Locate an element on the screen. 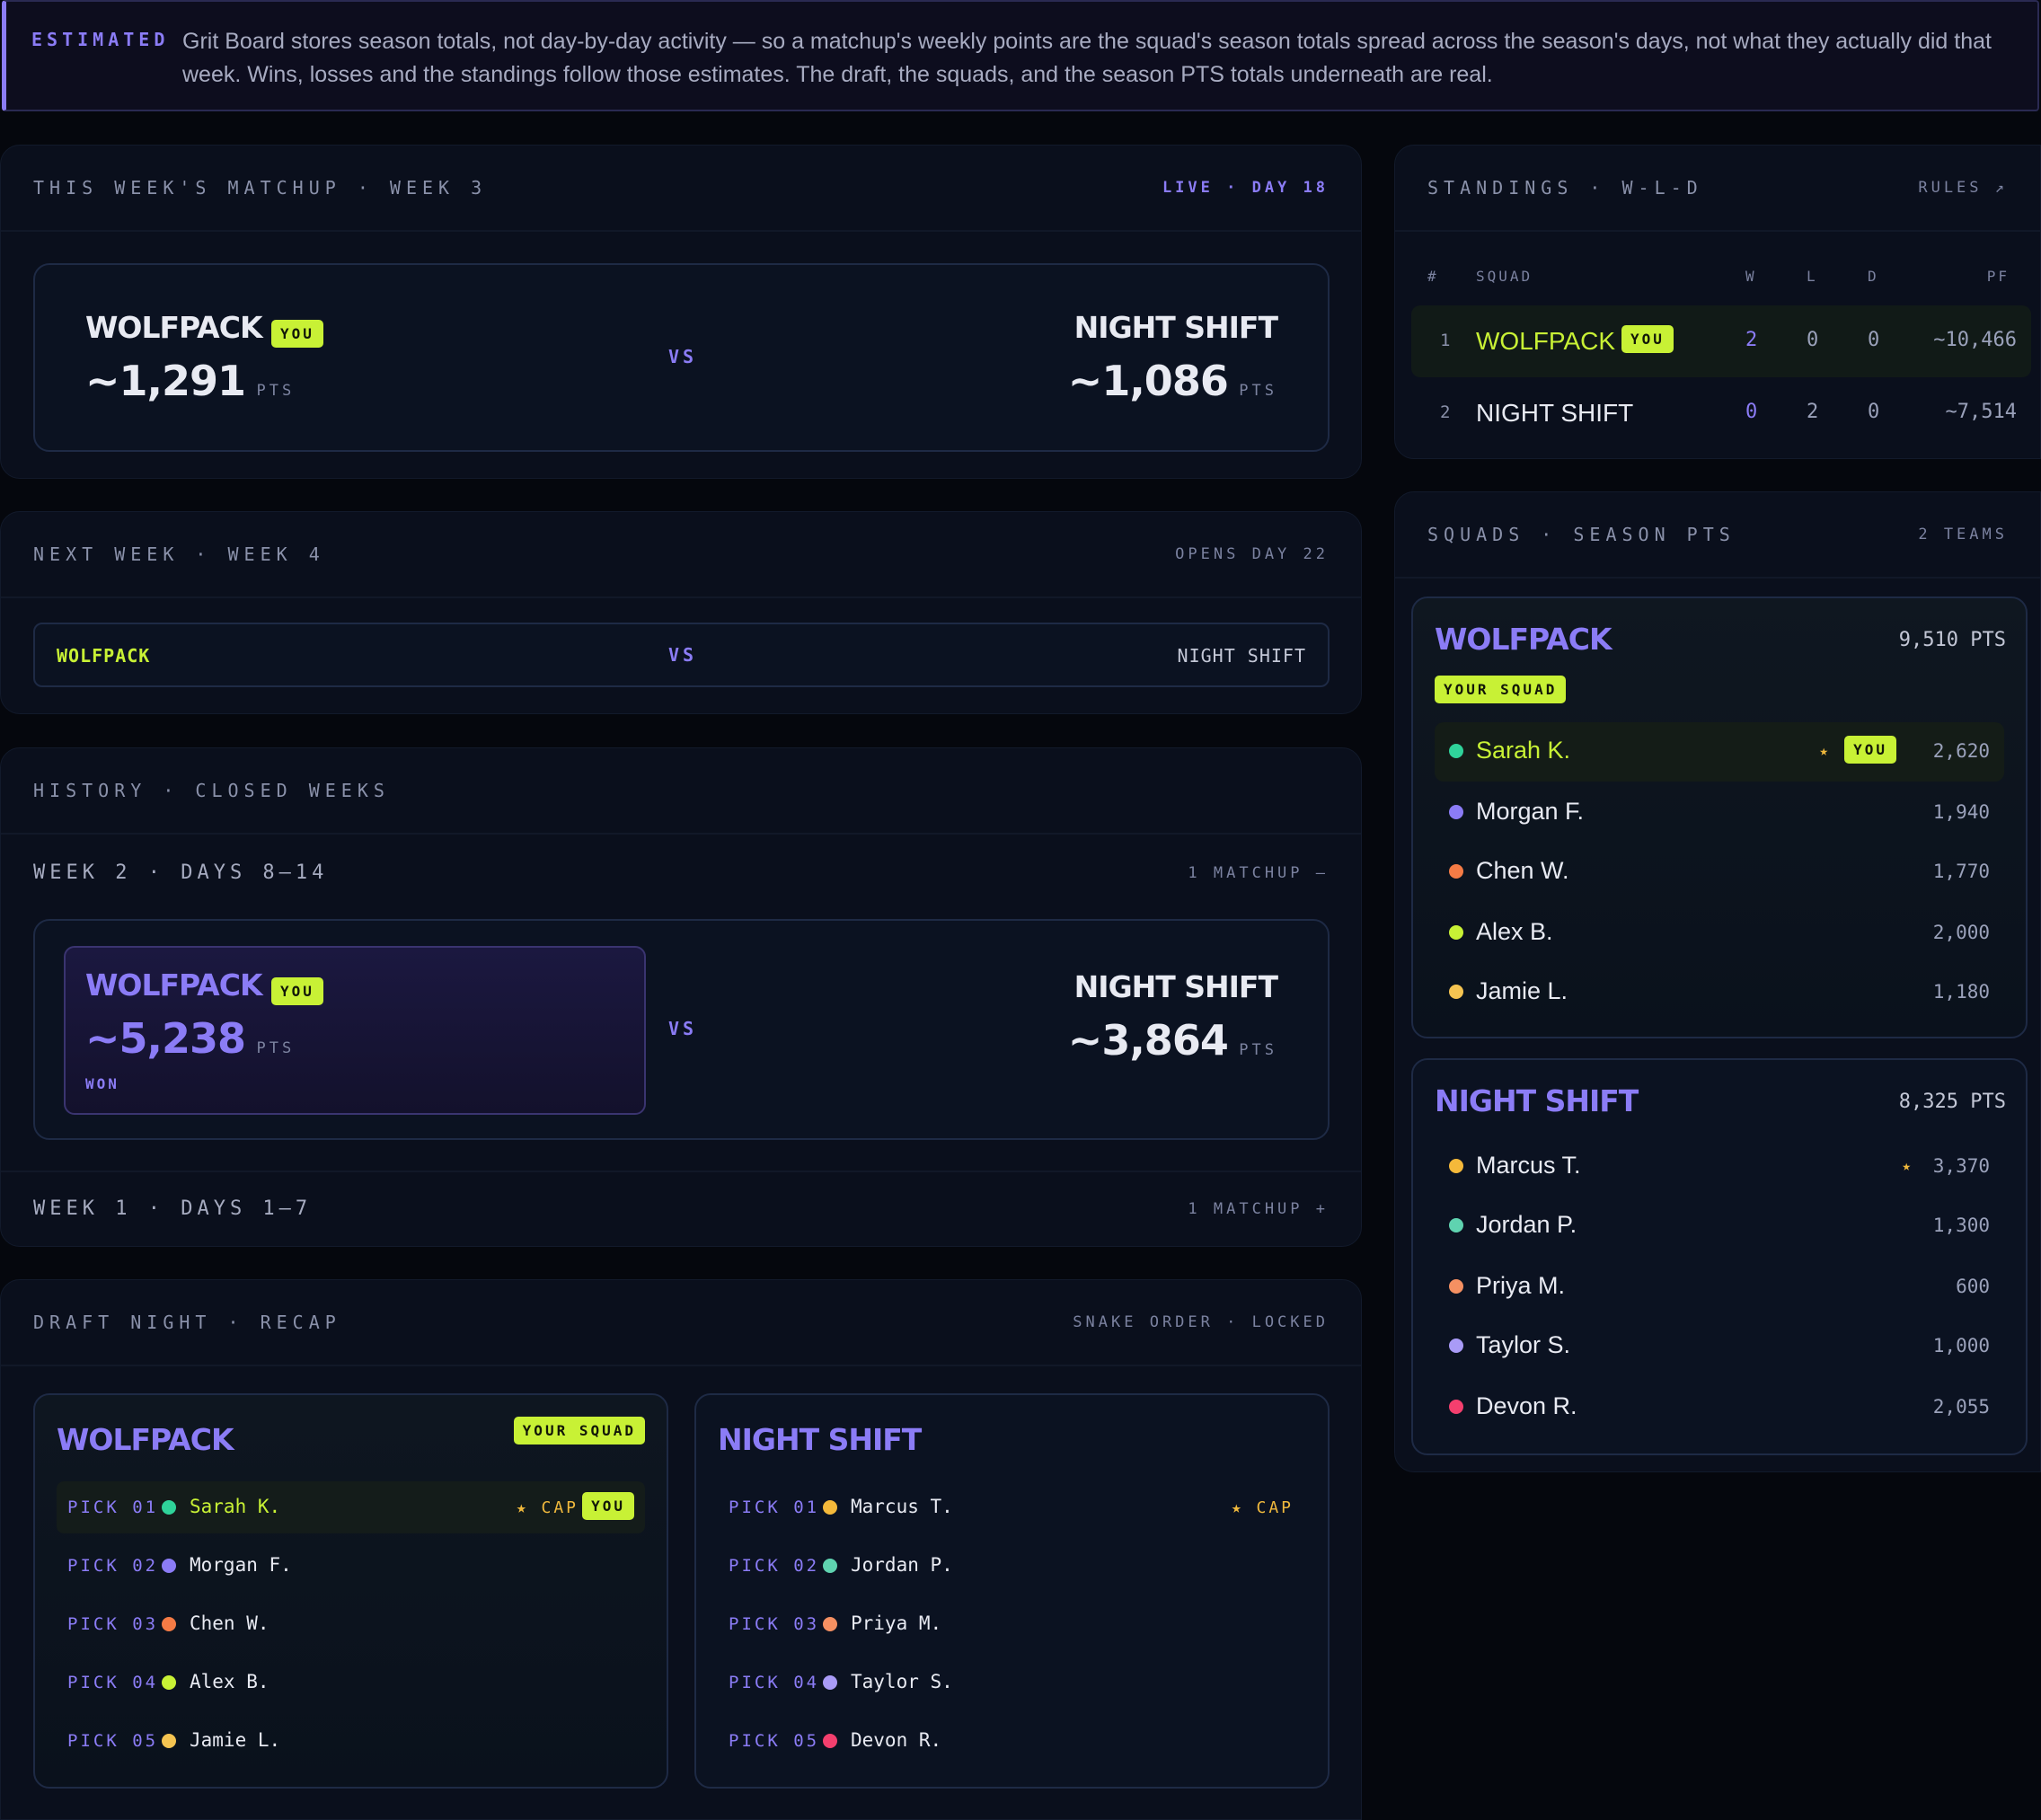 This screenshot has width=2041, height=1820. week-1-meta: 1 MATCHUP + is located at coordinates (1259, 1209).